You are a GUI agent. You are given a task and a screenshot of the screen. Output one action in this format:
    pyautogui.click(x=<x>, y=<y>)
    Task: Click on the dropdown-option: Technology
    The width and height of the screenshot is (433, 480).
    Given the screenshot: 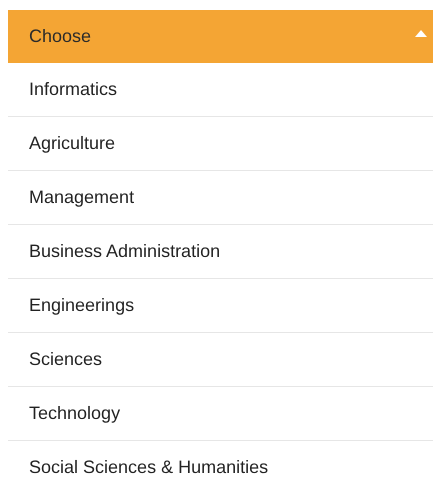 What is the action you would take?
    pyautogui.click(x=220, y=414)
    